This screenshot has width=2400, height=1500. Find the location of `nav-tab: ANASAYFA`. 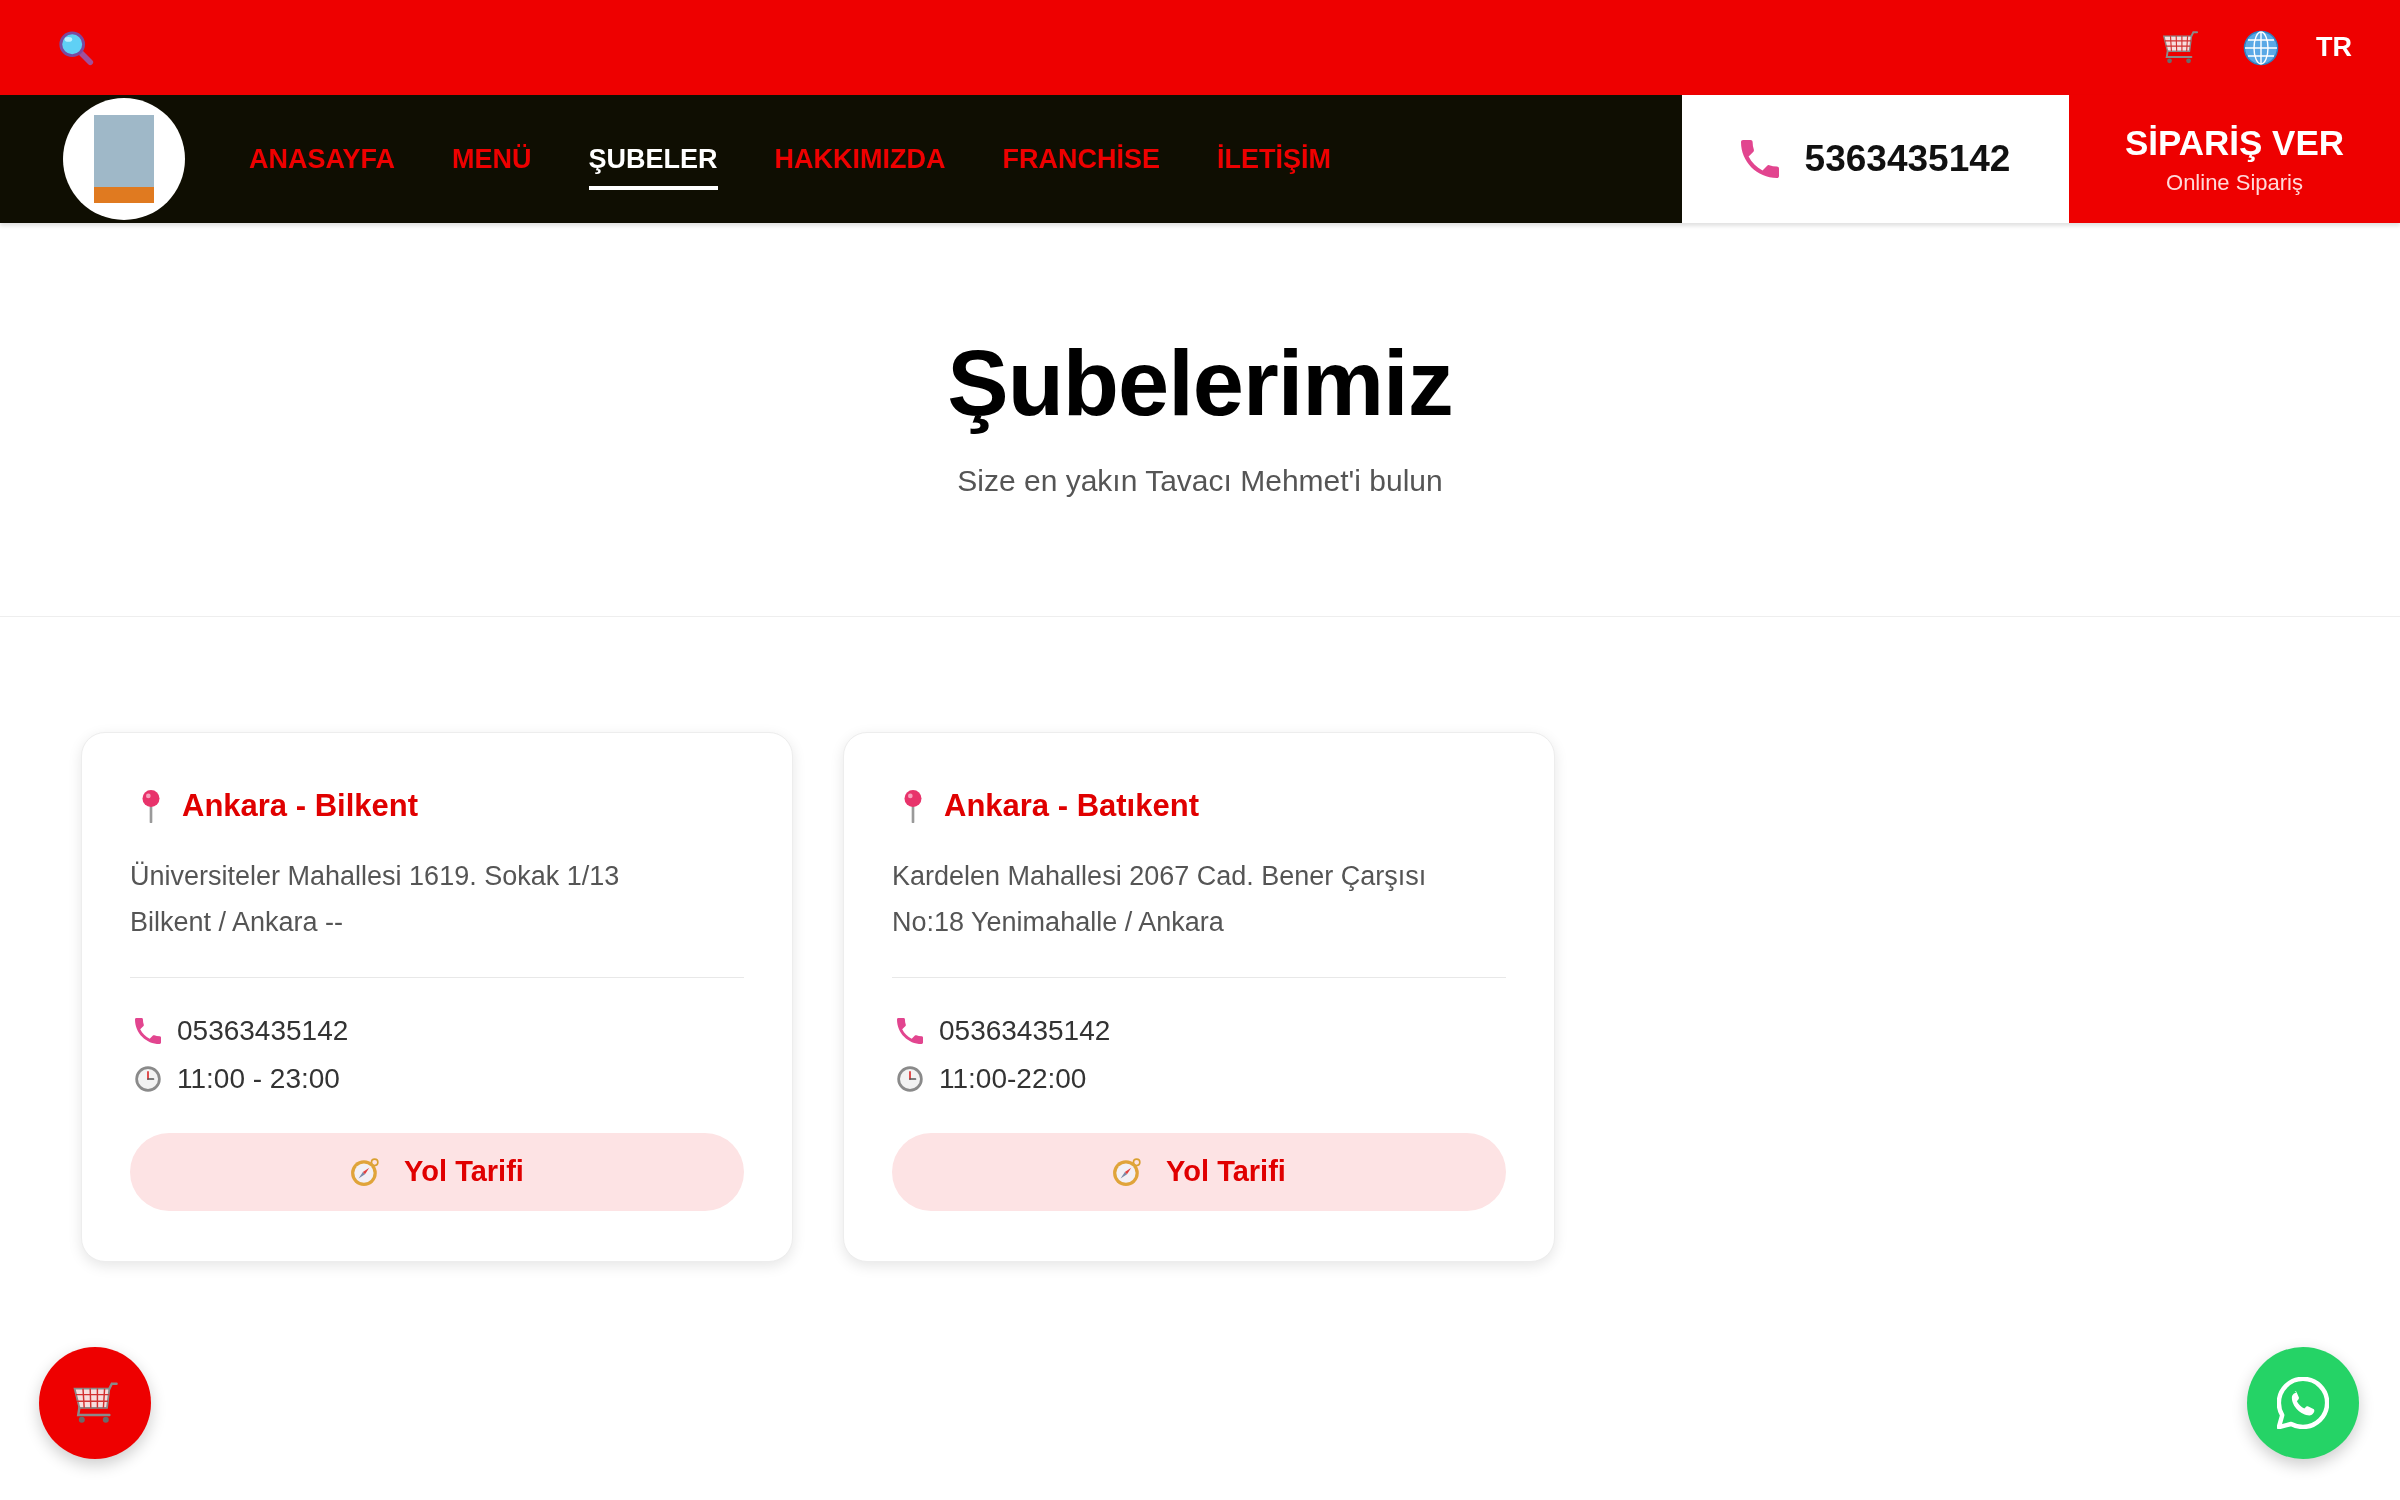

nav-tab: ANASAYFA is located at coordinates (322, 159).